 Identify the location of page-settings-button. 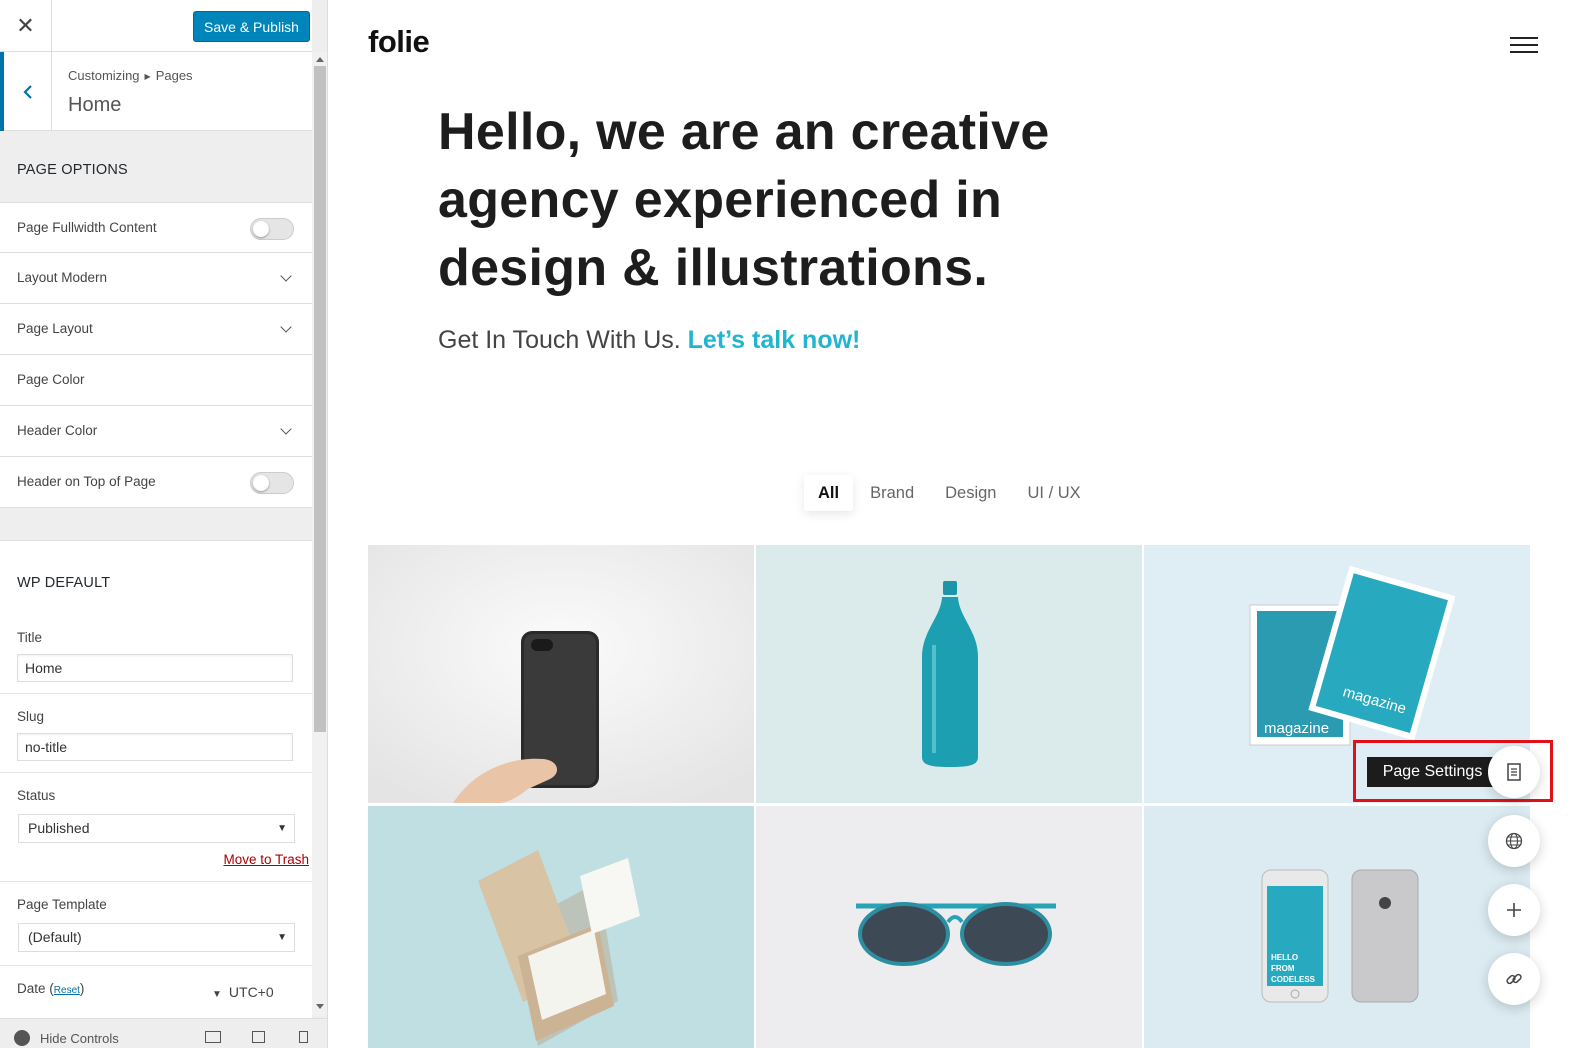
(1514, 772).